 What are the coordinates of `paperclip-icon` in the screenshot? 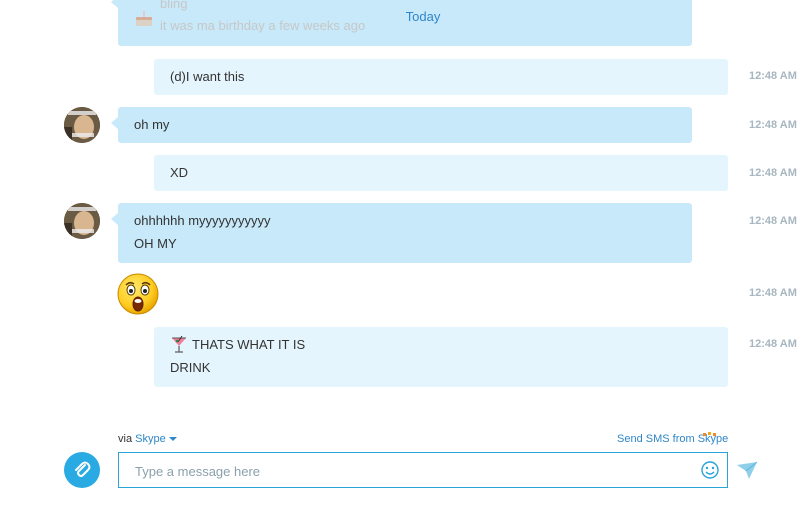 It's located at (83, 469).